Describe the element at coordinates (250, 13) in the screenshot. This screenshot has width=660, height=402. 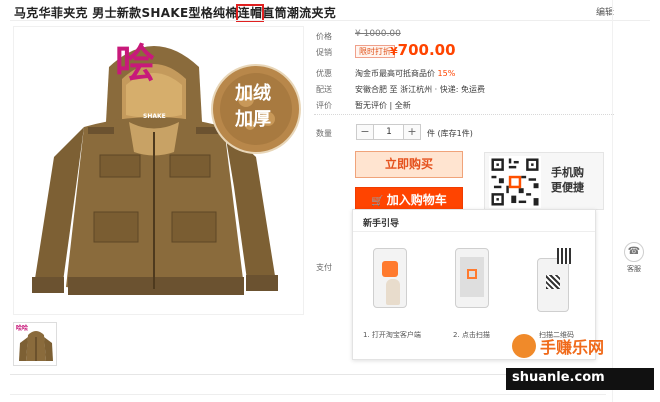
I see `title-highlight: 连帽` at that location.